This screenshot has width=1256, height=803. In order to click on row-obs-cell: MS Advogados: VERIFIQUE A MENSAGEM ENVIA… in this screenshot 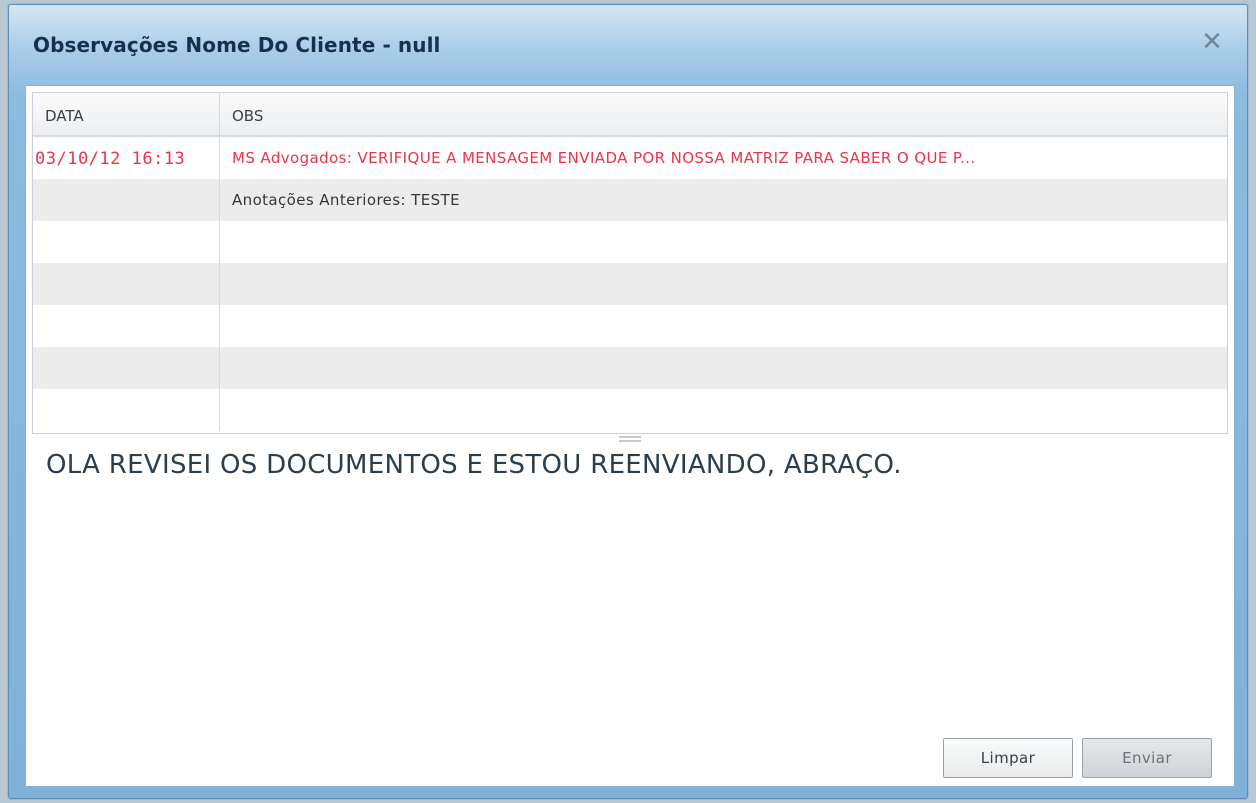, I will do `click(604, 158)`.